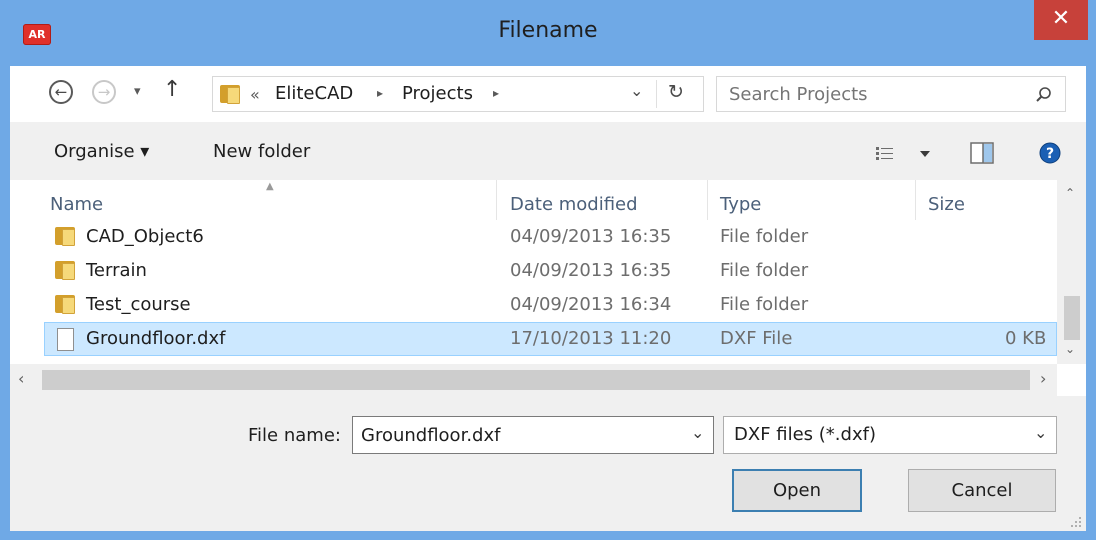 This screenshot has width=1096, height=540. I want to click on horizontal-scroll-thumb, so click(536, 380).